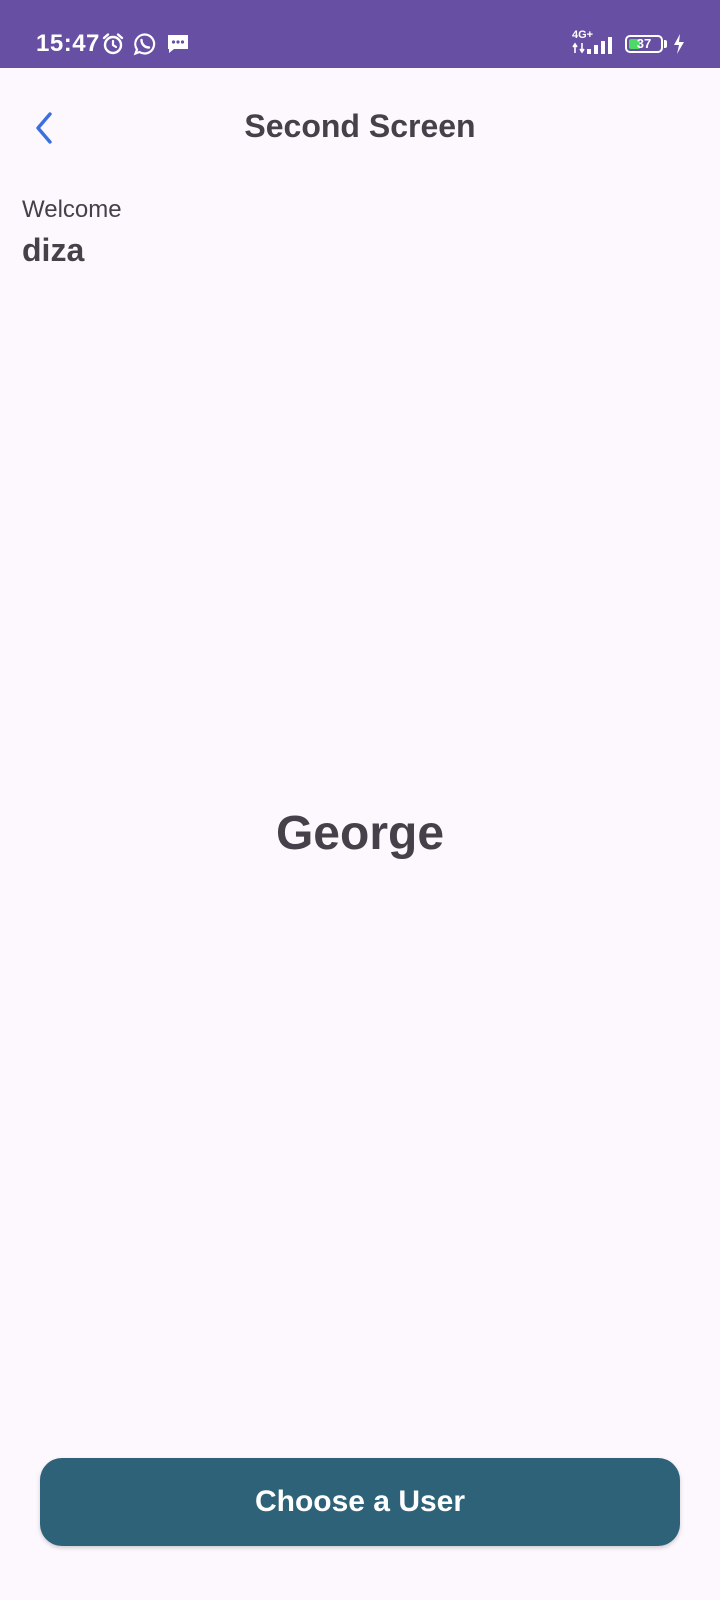 The image size is (720, 1600). I want to click on battery-tip, so click(665, 44).